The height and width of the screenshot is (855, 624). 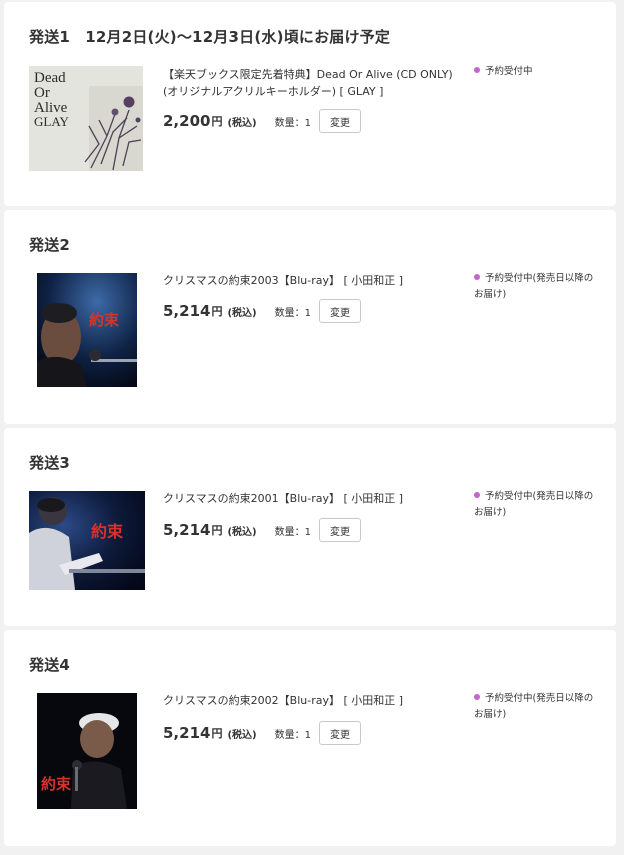 I want to click on product-title-link: クリスマスの約束2003【Blu-ray】 [ 小田和正 ], so click(x=308, y=280).